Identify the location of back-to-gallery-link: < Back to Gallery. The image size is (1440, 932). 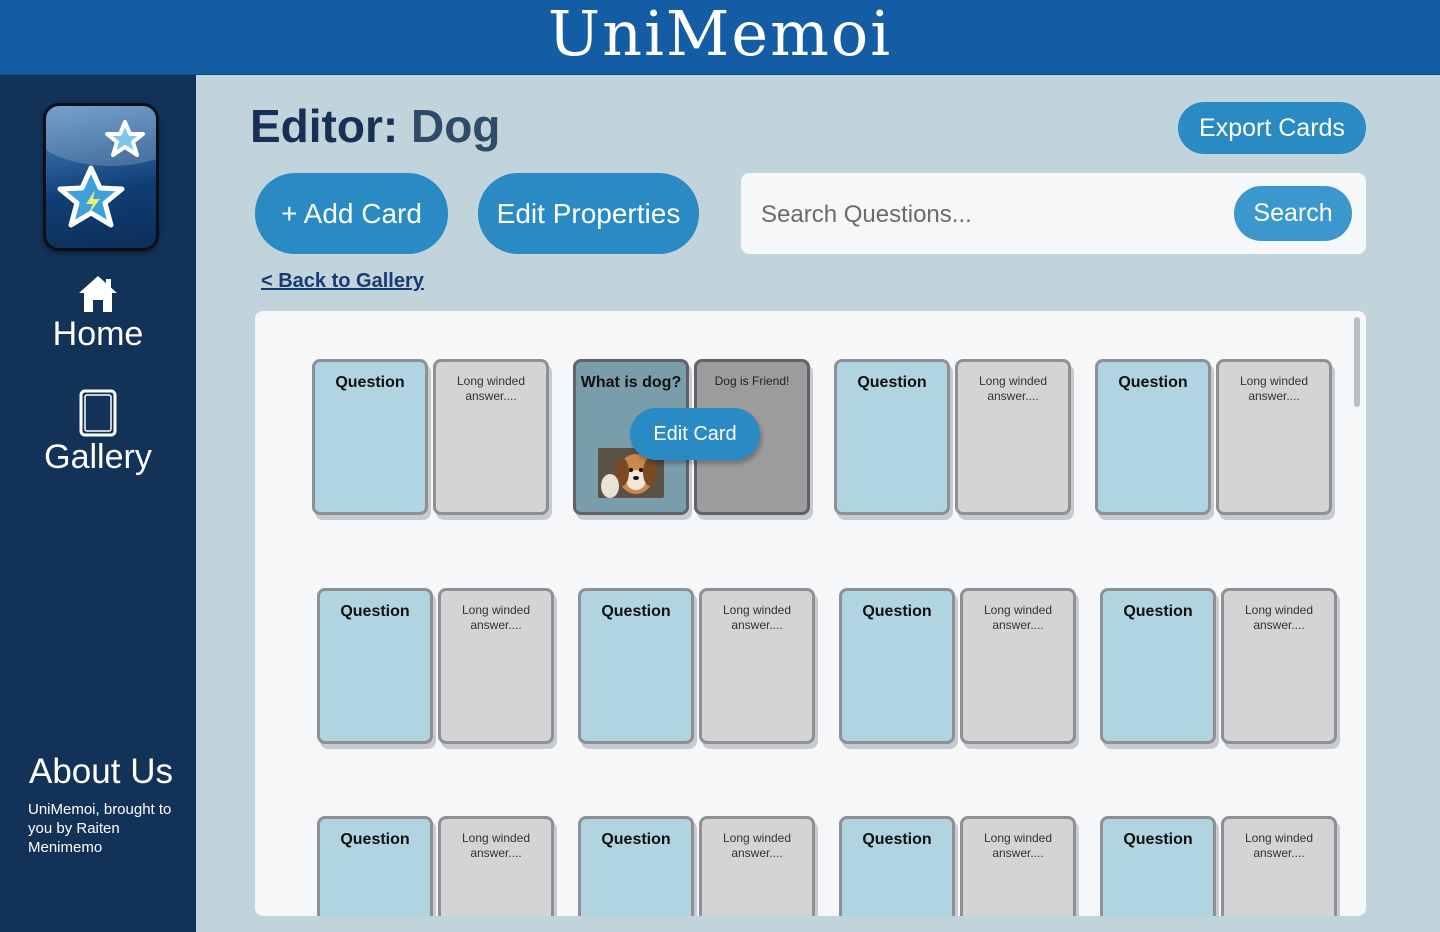
(342, 281).